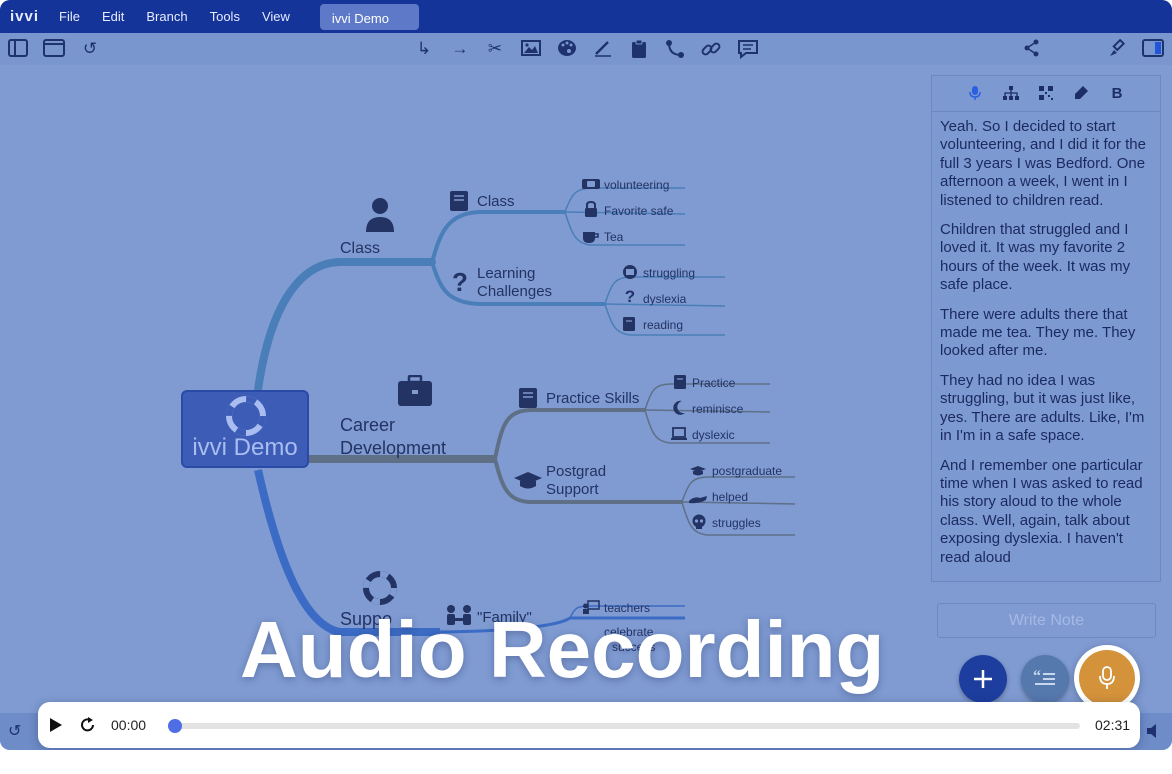 The width and height of the screenshot is (1172, 774). I want to click on notes-toolbar: B, so click(1046, 94).